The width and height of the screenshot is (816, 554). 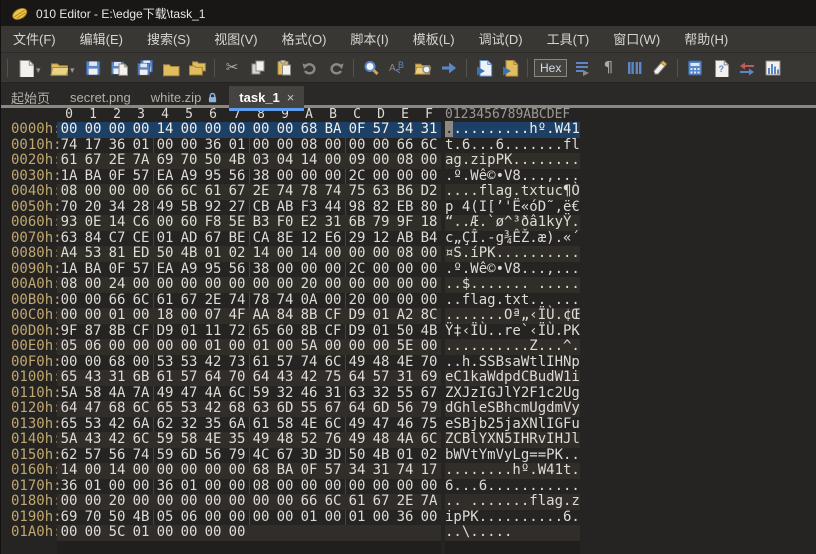 I want to click on hex-byte: 1A, so click(x=69, y=269).